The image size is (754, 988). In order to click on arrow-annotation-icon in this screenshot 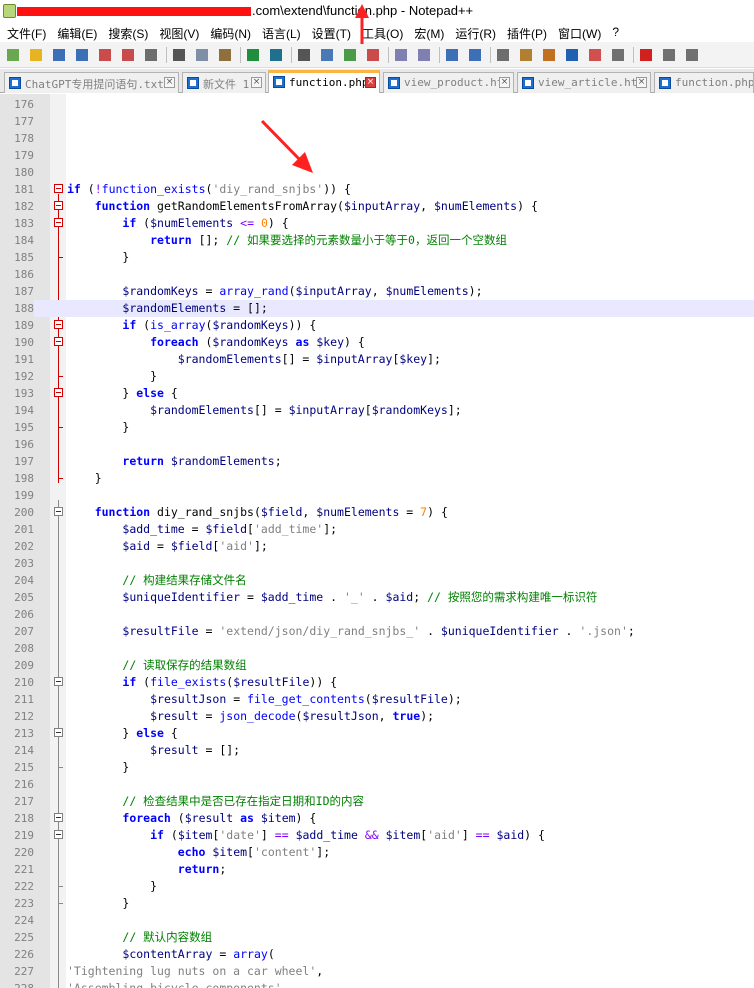, I will do `click(286, 146)`.